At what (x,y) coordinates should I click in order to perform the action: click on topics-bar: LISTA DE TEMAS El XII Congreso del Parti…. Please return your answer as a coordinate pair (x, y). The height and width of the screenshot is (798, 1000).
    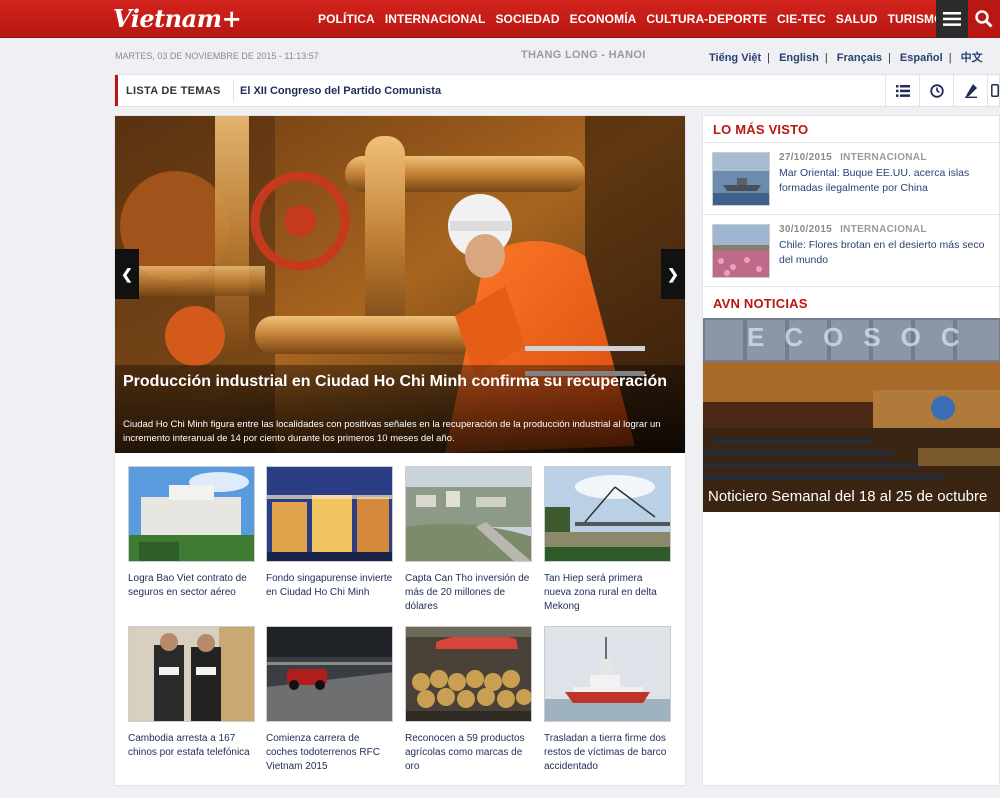
    Looking at the image, I should click on (557, 90).